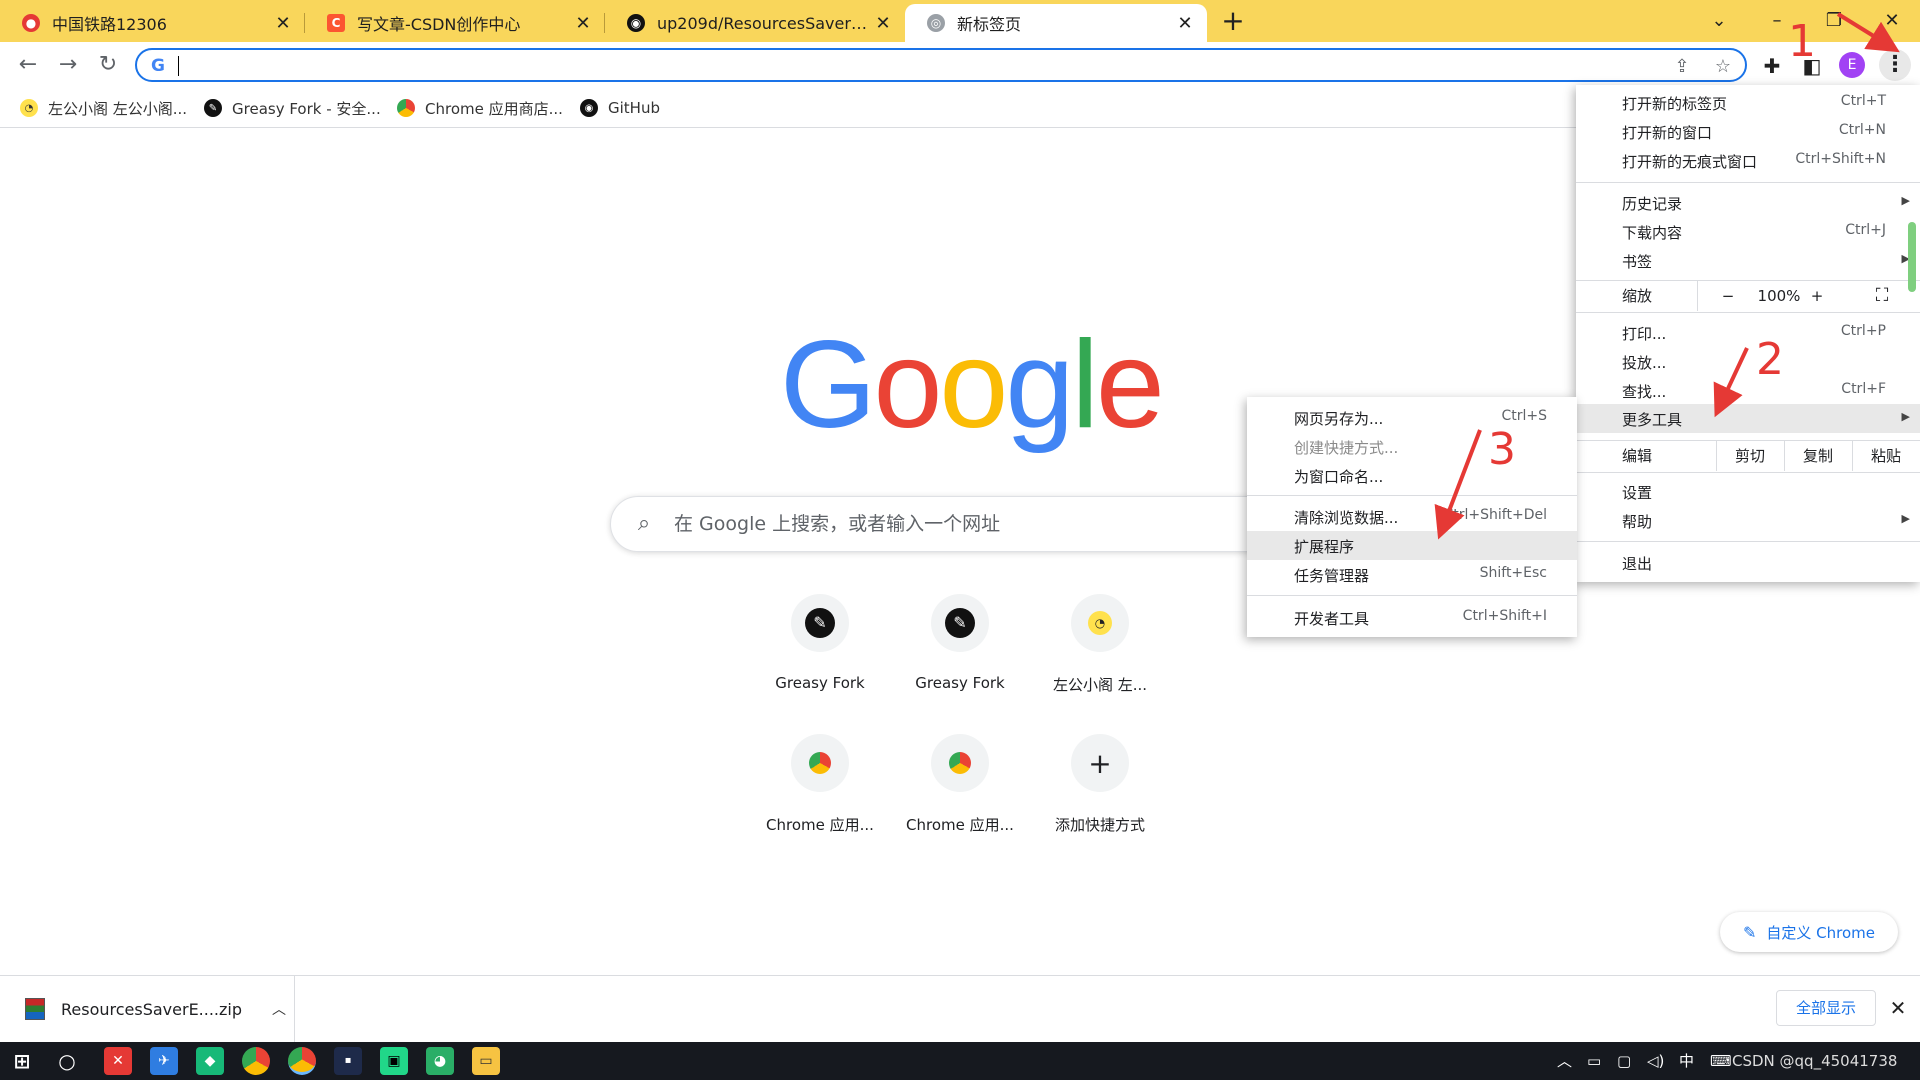  What do you see at coordinates (1748, 231) in the screenshot?
I see `menu-item-downloads: 下载内容 Ctrl+J` at bounding box center [1748, 231].